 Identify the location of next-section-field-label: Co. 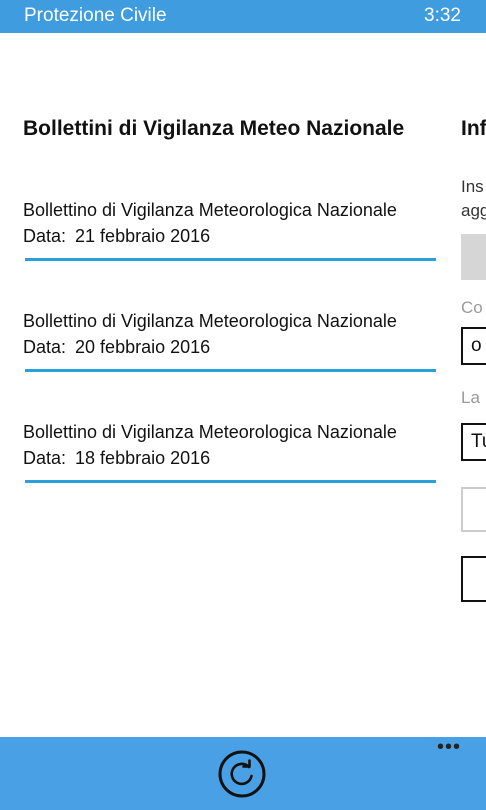
(472, 307).